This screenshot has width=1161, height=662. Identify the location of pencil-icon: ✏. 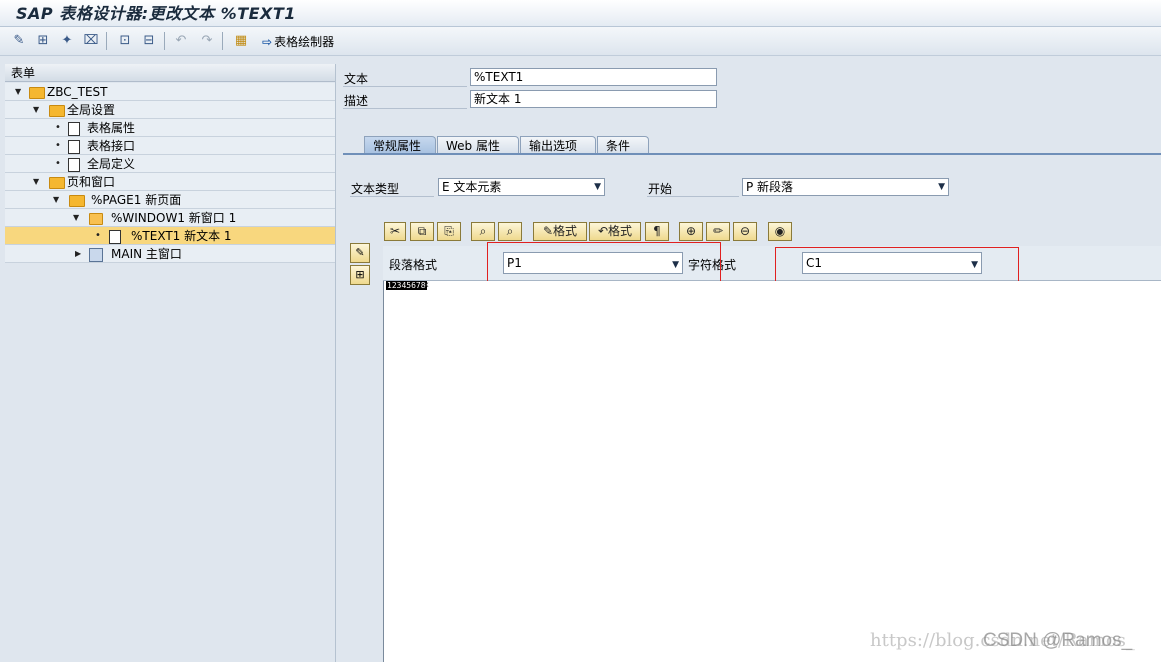
(718, 231).